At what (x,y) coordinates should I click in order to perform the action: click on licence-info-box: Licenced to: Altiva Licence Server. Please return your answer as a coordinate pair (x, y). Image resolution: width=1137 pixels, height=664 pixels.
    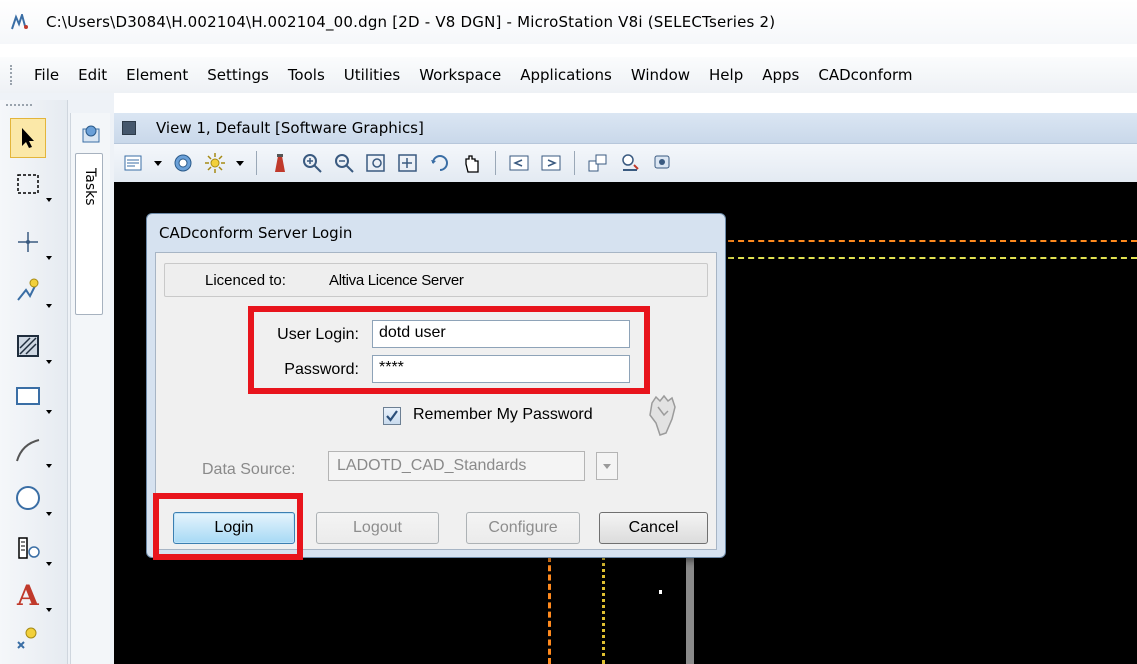
    Looking at the image, I should click on (436, 280).